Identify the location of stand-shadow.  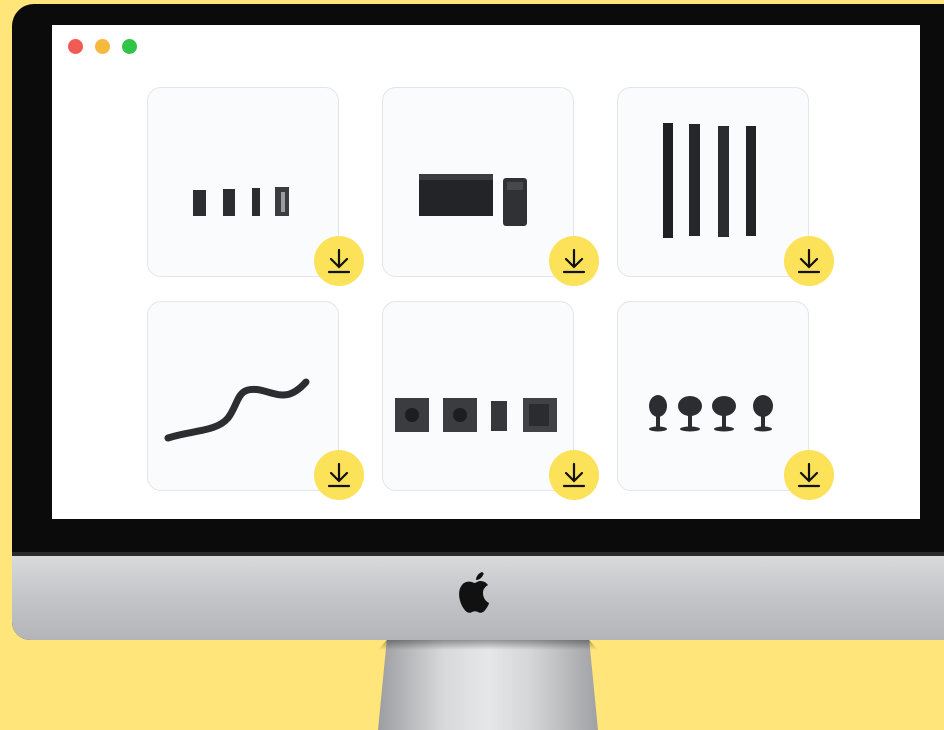
(488, 645).